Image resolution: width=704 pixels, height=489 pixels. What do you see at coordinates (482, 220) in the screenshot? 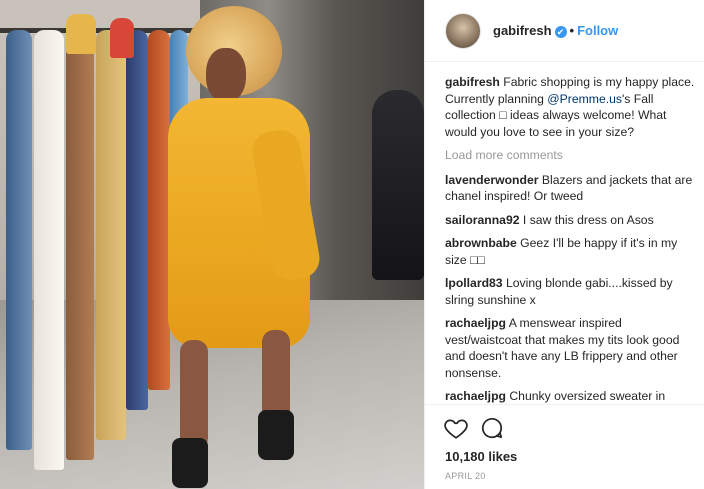
I see `comment-username: sailoranna92` at bounding box center [482, 220].